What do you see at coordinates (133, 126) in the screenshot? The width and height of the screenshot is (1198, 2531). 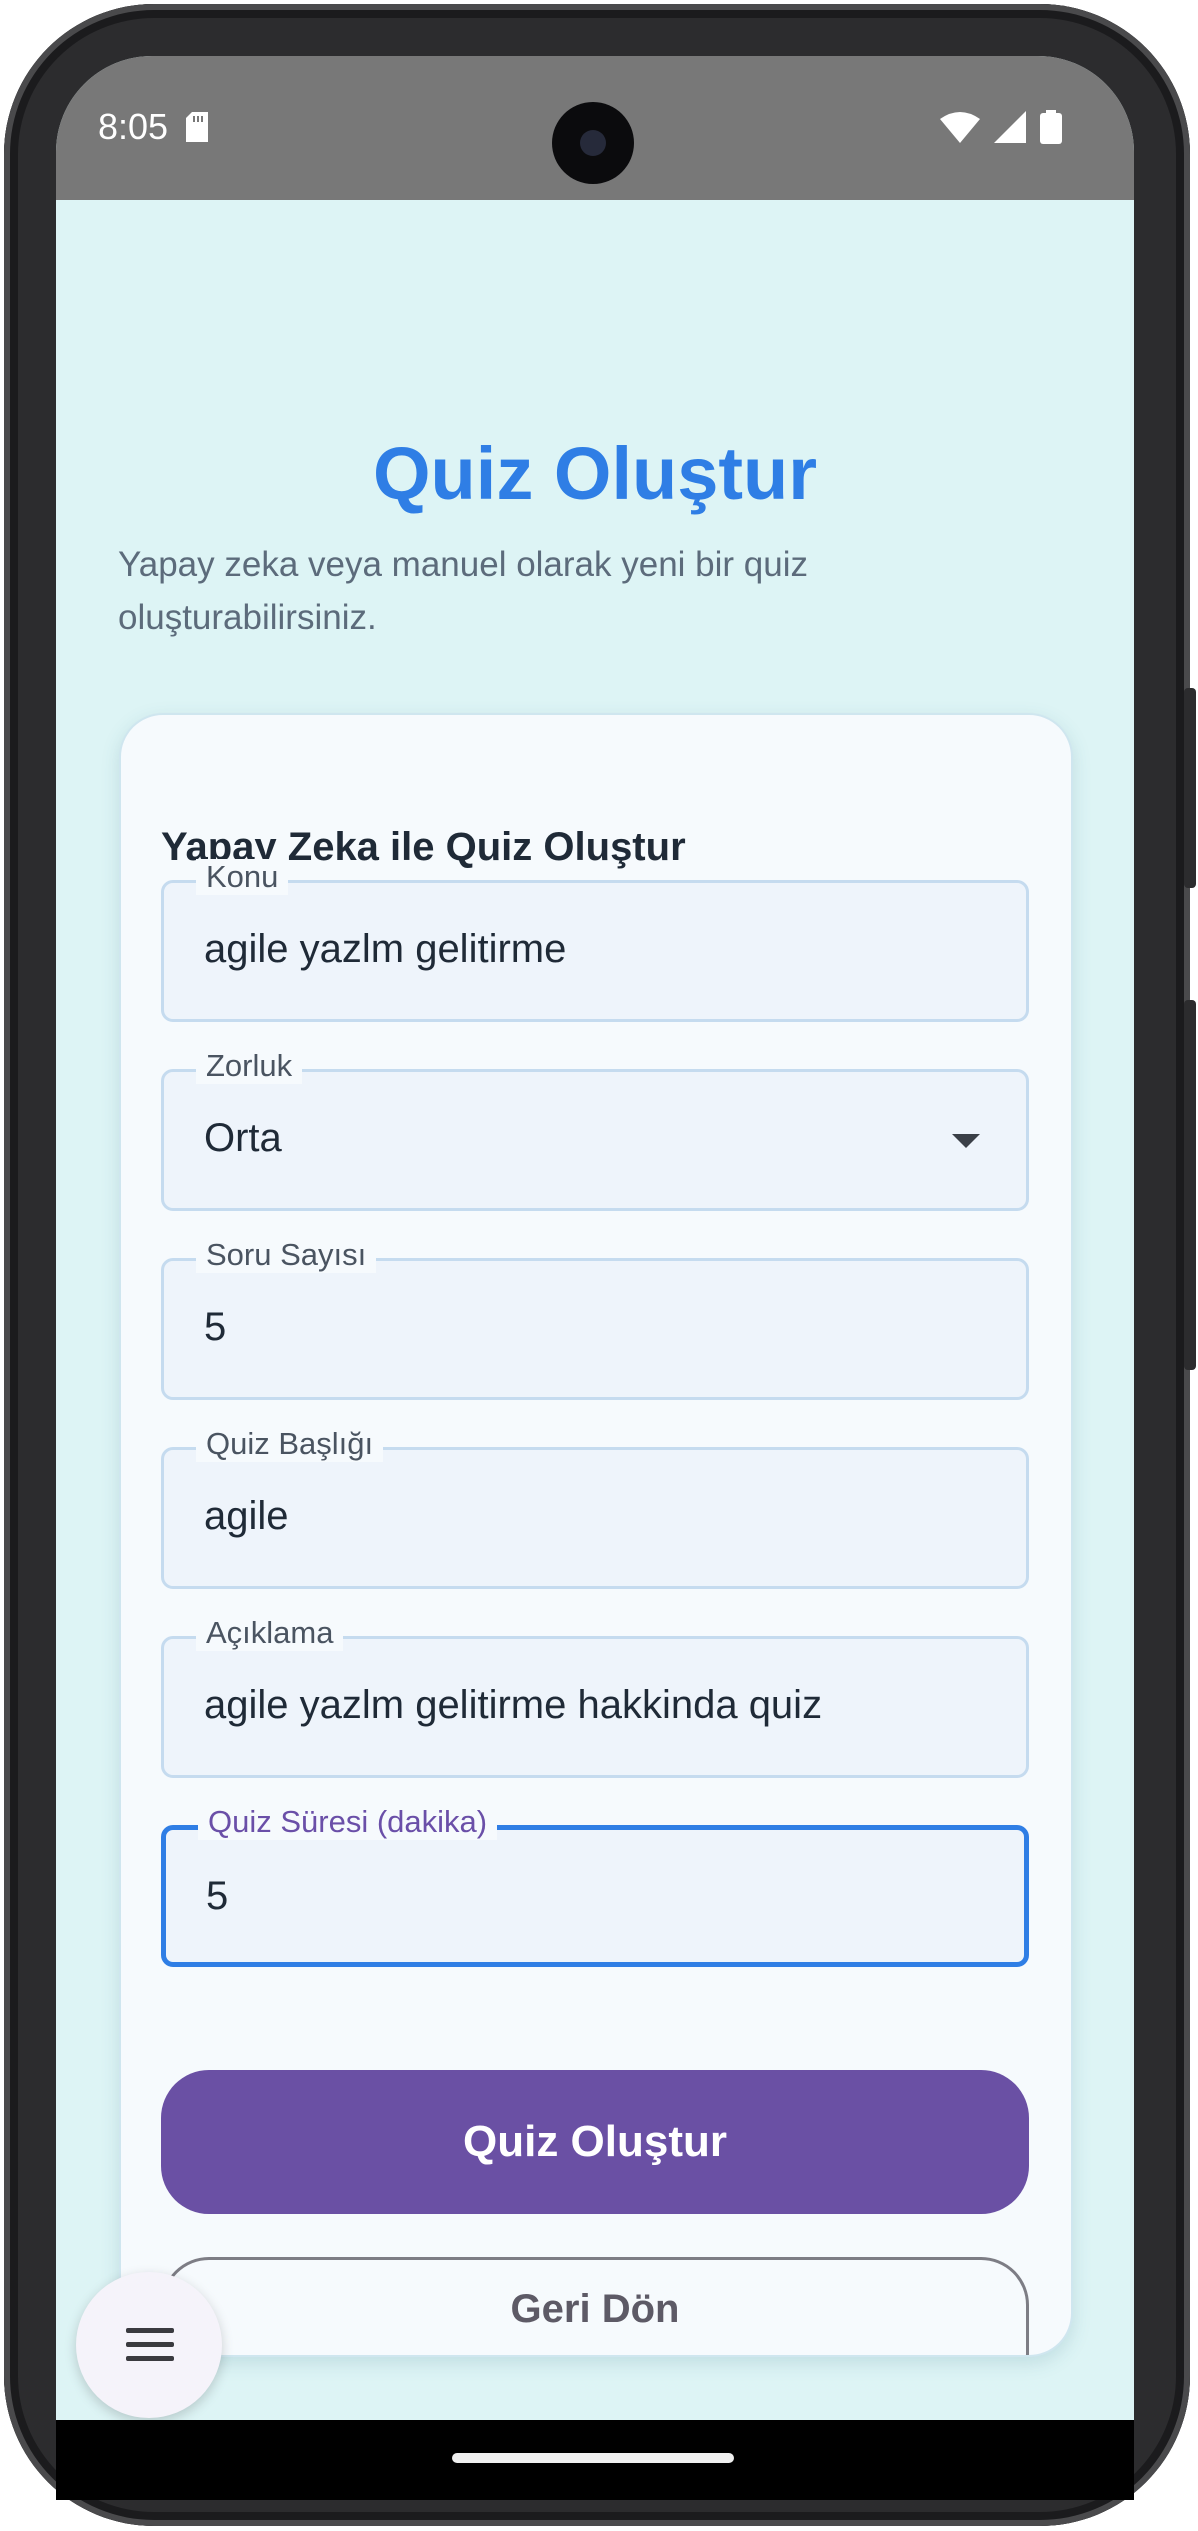 I see `status-time: 8:05` at bounding box center [133, 126].